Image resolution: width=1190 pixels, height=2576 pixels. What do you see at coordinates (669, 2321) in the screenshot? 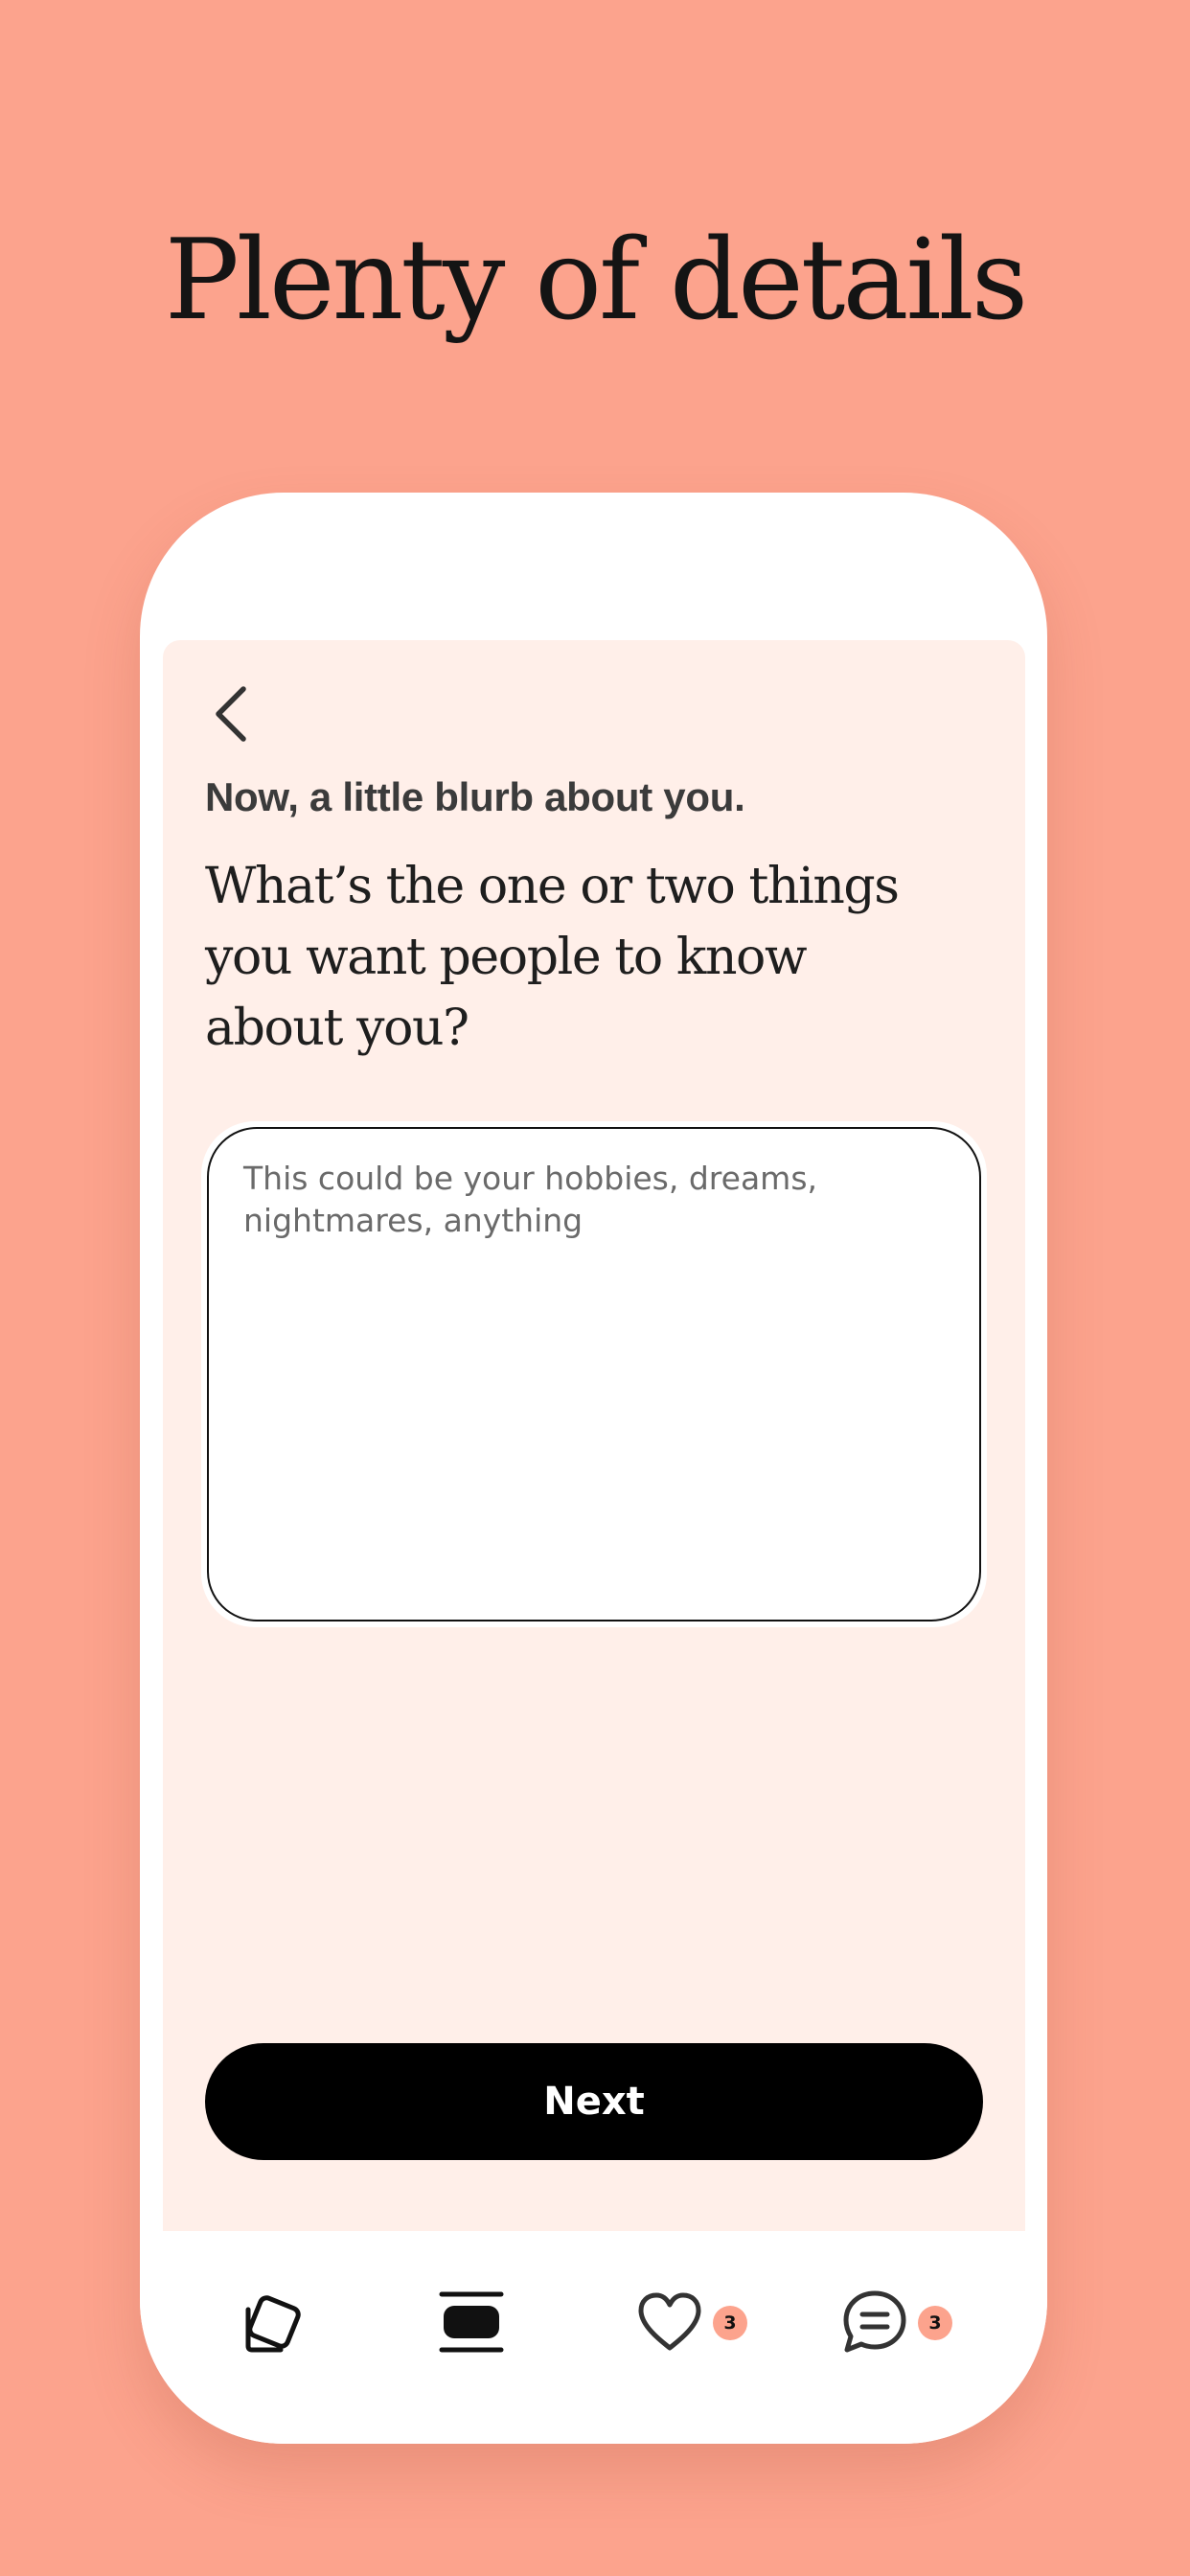
I see `heart-icon` at bounding box center [669, 2321].